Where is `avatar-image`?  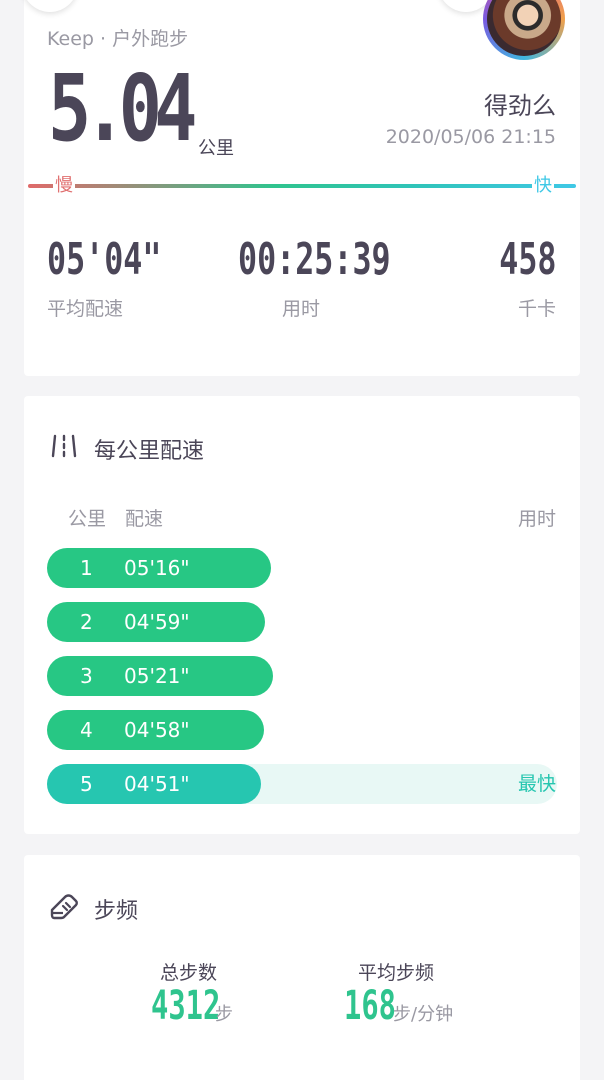
avatar-image is located at coordinates (524, 28).